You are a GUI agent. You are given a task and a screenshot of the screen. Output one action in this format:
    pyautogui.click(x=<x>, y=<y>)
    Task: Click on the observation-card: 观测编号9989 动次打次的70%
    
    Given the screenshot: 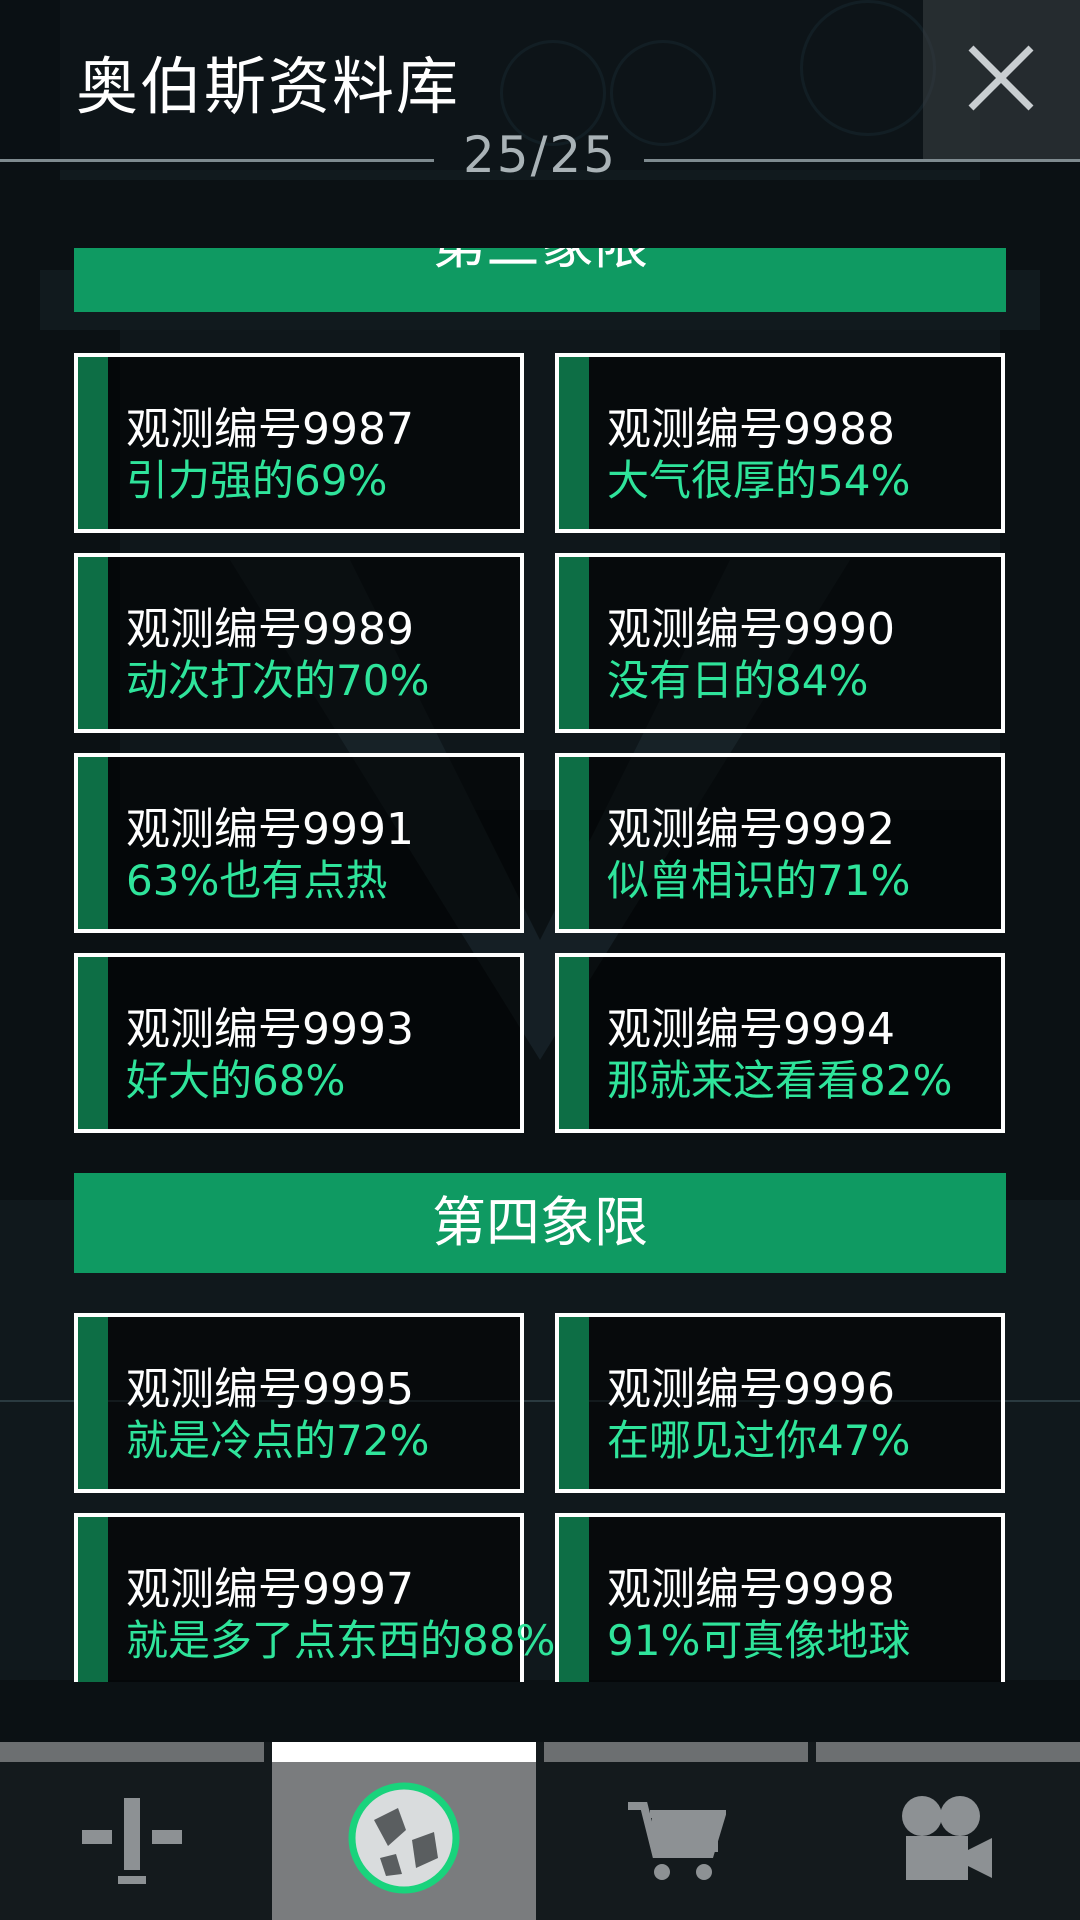 What is the action you would take?
    pyautogui.click(x=299, y=643)
    